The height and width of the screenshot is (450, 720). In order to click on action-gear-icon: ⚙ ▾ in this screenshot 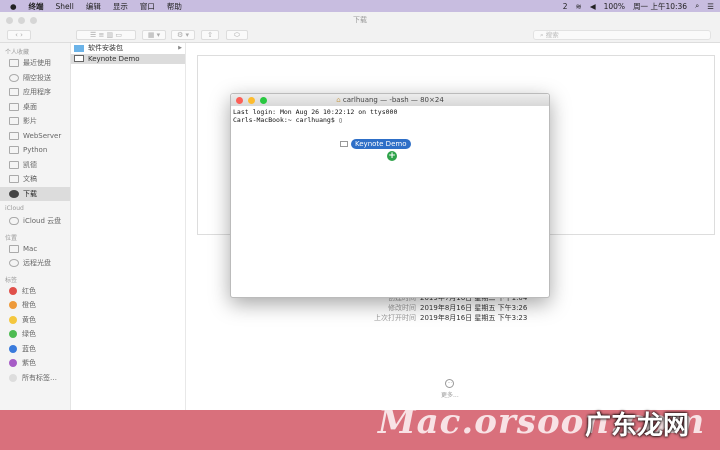, I will do `click(183, 35)`.